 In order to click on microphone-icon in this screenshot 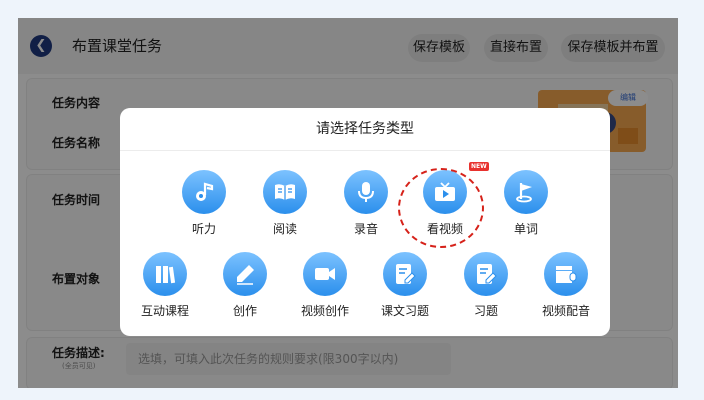, I will do `click(366, 192)`.